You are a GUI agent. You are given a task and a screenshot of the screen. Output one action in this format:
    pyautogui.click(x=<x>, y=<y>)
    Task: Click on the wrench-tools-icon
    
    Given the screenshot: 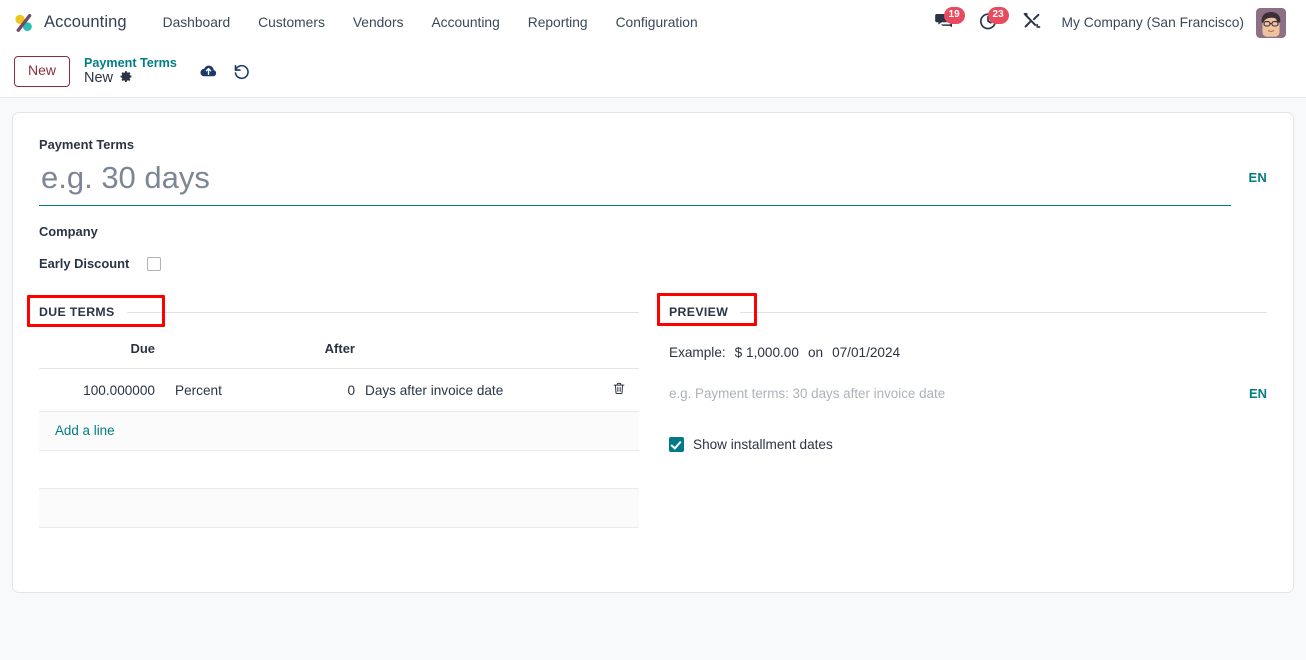 What is the action you would take?
    pyautogui.click(x=1032, y=22)
    